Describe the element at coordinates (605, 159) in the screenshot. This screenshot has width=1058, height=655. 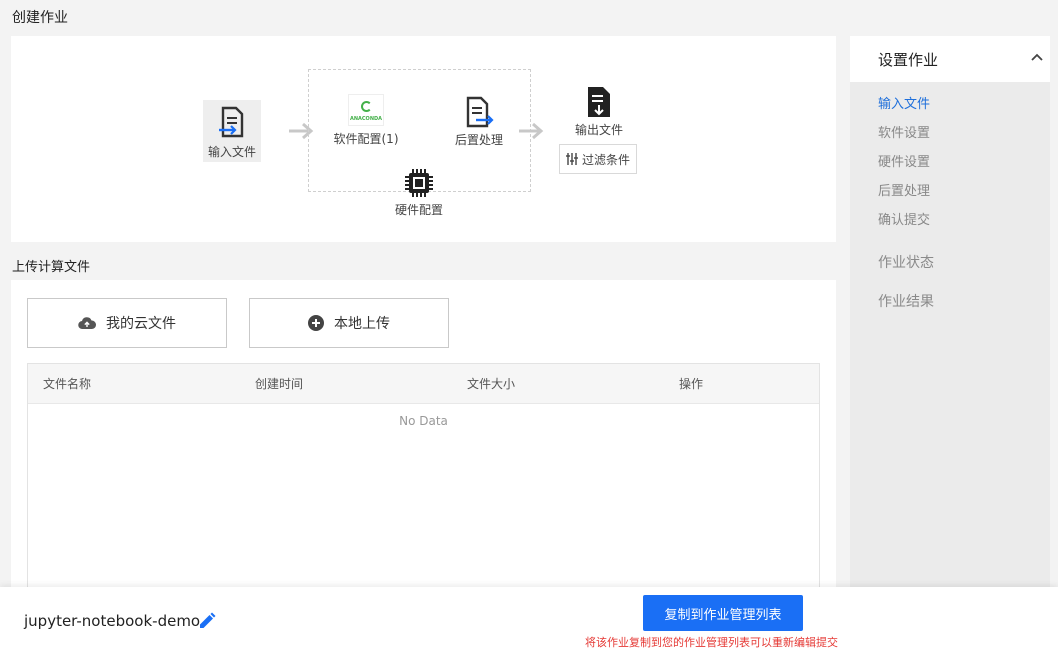
I see `filter-label: 过滤条件` at that location.